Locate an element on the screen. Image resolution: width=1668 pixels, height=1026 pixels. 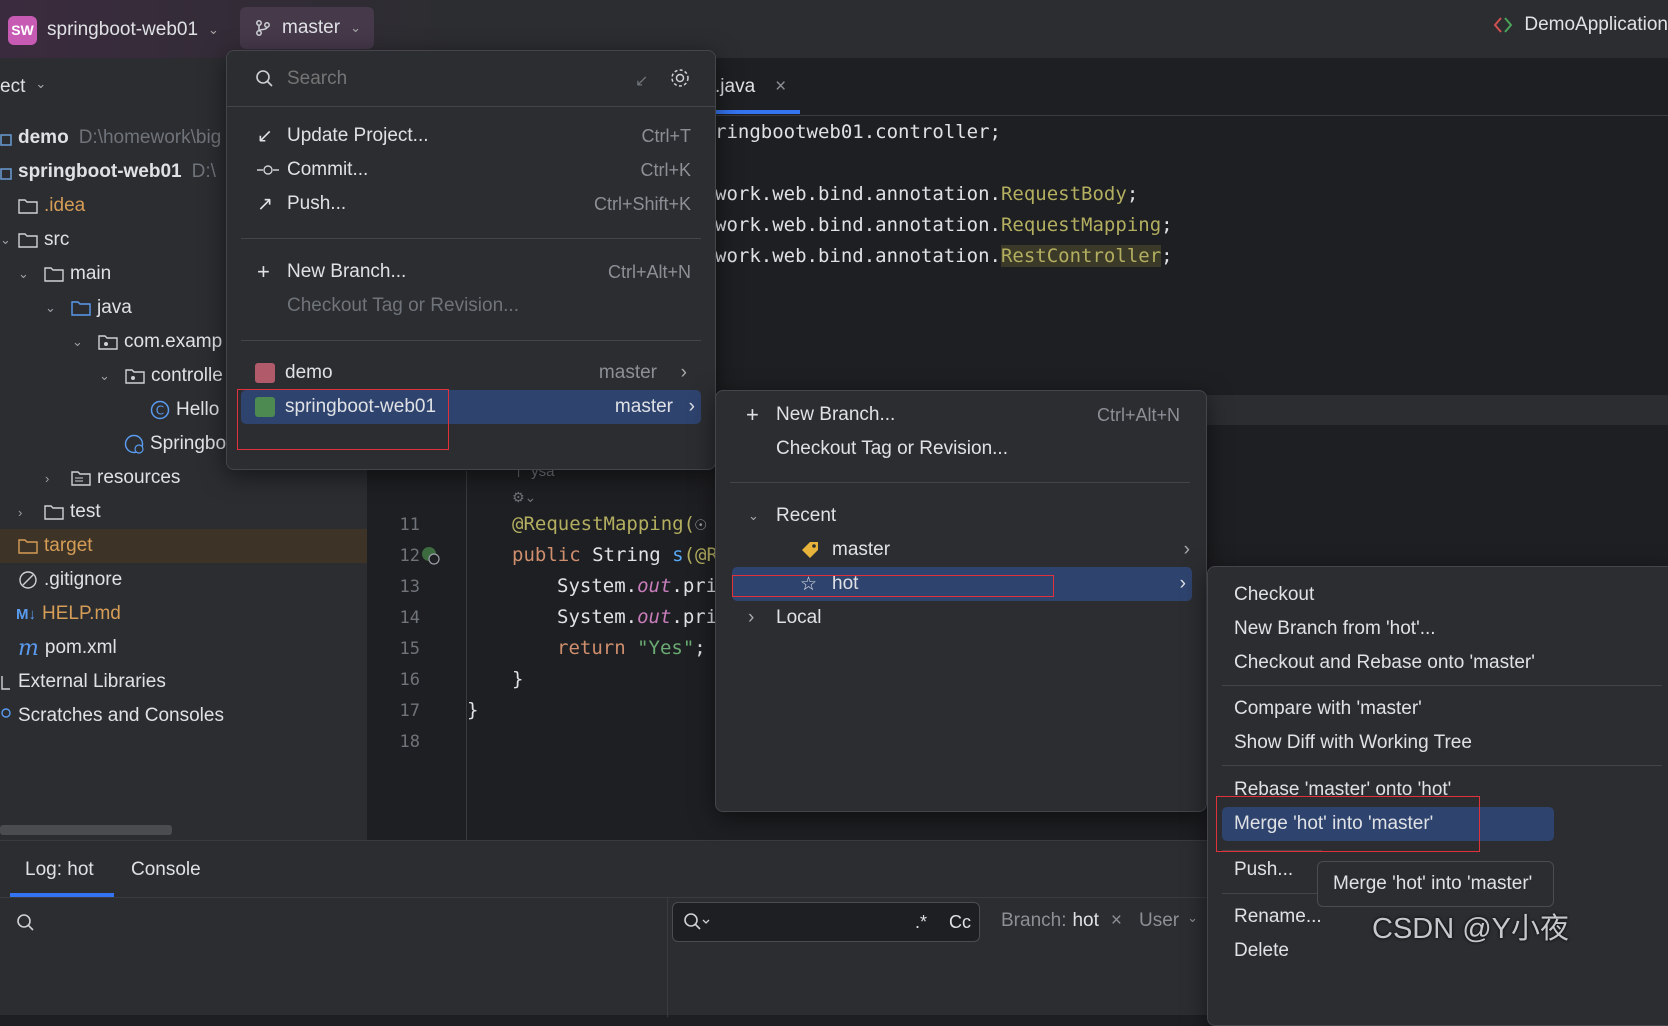
repo-color-swatch is located at coordinates (265, 373).